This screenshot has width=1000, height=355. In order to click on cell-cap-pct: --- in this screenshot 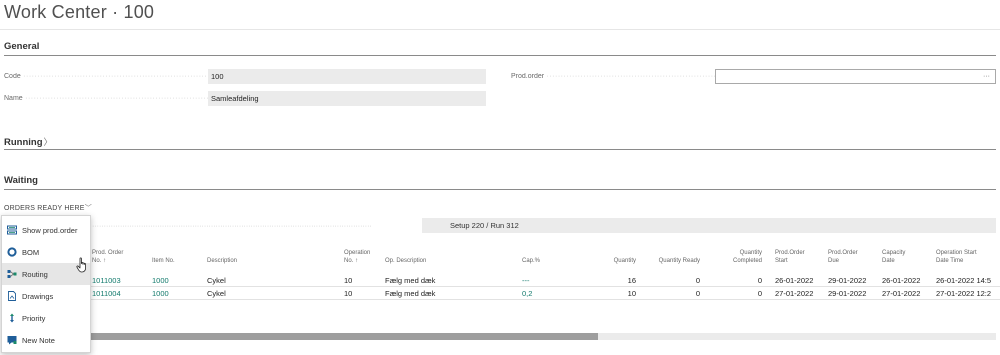, I will do `click(526, 281)`.